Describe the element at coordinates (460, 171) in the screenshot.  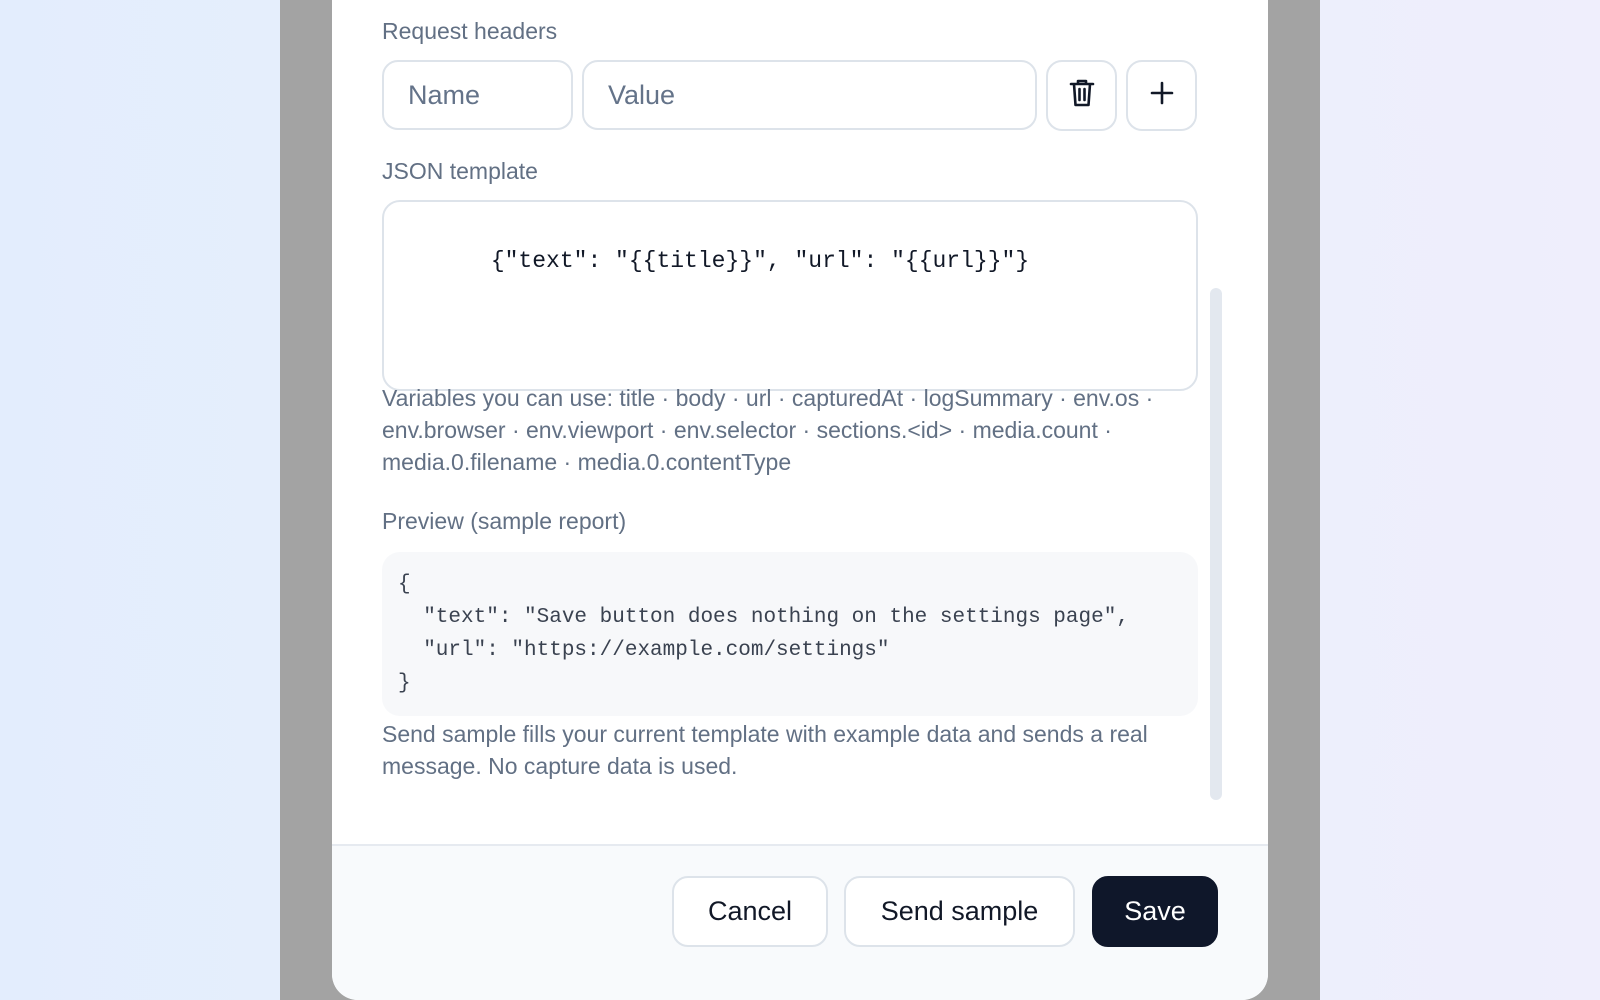
I see `json-template-label: JSON template` at that location.